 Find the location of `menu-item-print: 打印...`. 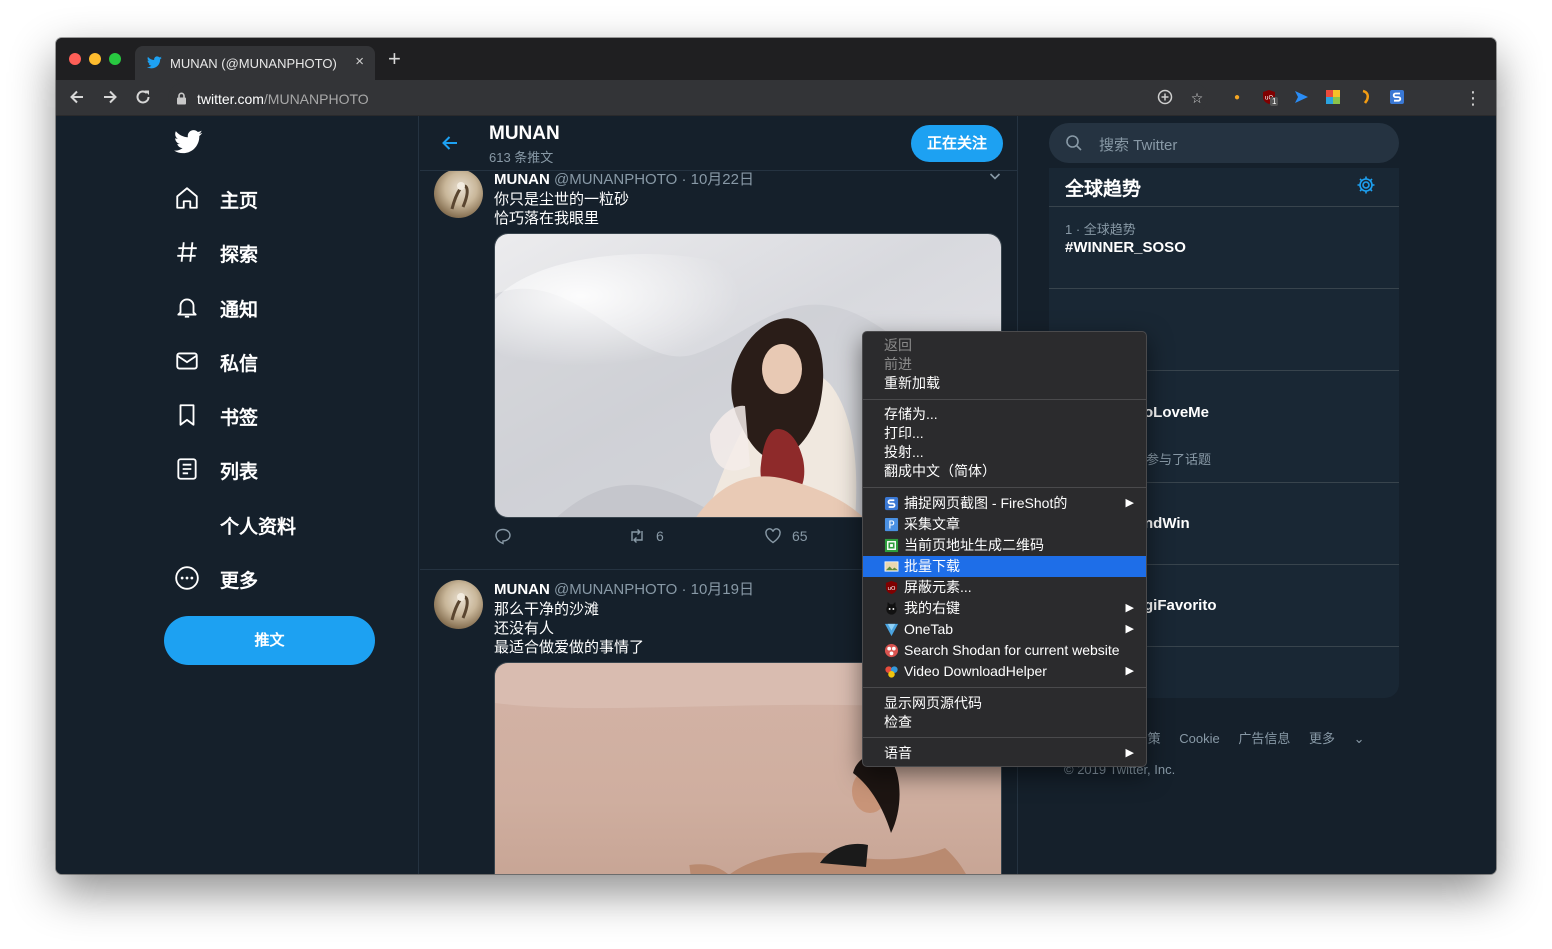

menu-item-print: 打印... is located at coordinates (1004, 433).